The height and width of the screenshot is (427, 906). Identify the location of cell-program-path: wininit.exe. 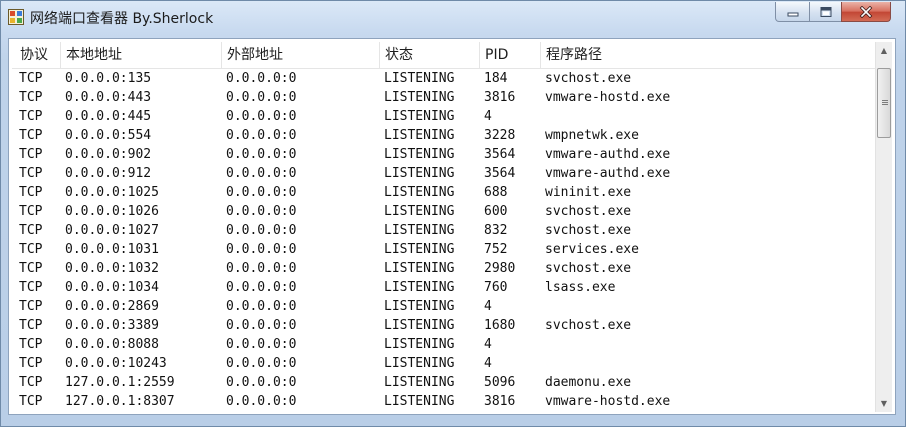
(588, 192).